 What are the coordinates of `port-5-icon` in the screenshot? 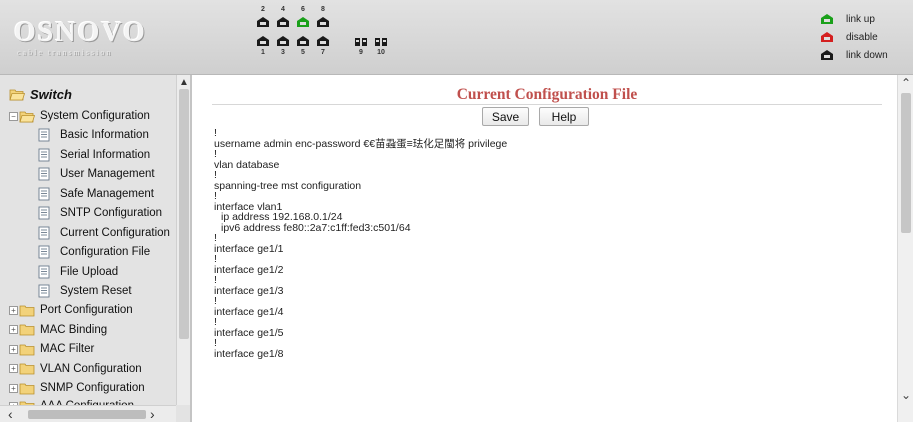 It's located at (303, 41).